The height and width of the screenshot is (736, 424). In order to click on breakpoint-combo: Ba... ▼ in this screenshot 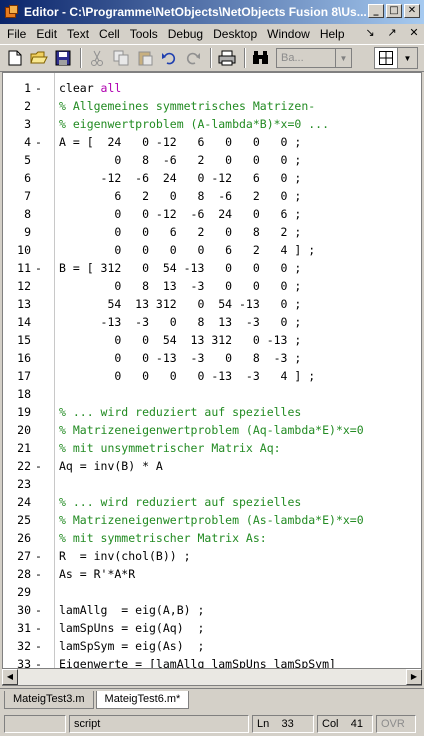, I will do `click(314, 58)`.